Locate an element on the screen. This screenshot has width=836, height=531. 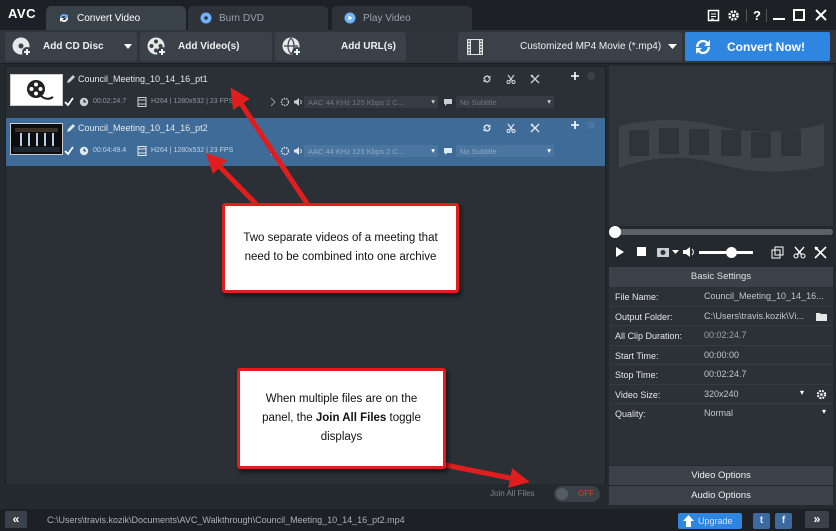
add-video-icon is located at coordinates (157, 47).